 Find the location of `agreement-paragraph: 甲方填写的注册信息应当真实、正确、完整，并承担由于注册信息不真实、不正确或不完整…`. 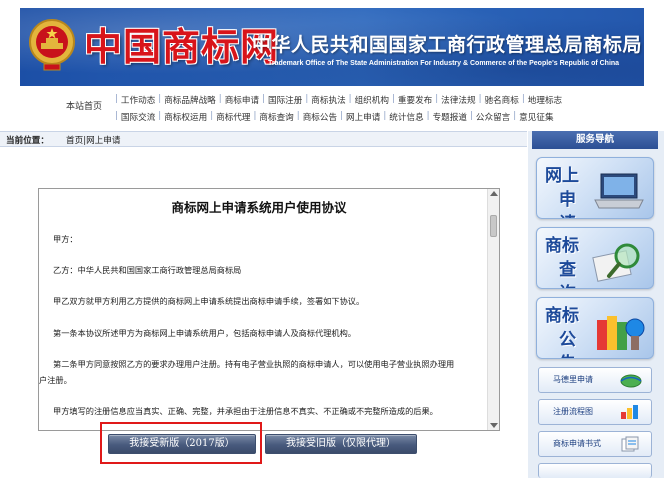

agreement-paragraph: 甲方填写的注册信息应当真实、正确、完整，并承担由于注册信息不真实、不正确或不完整… is located at coordinates (245, 411).